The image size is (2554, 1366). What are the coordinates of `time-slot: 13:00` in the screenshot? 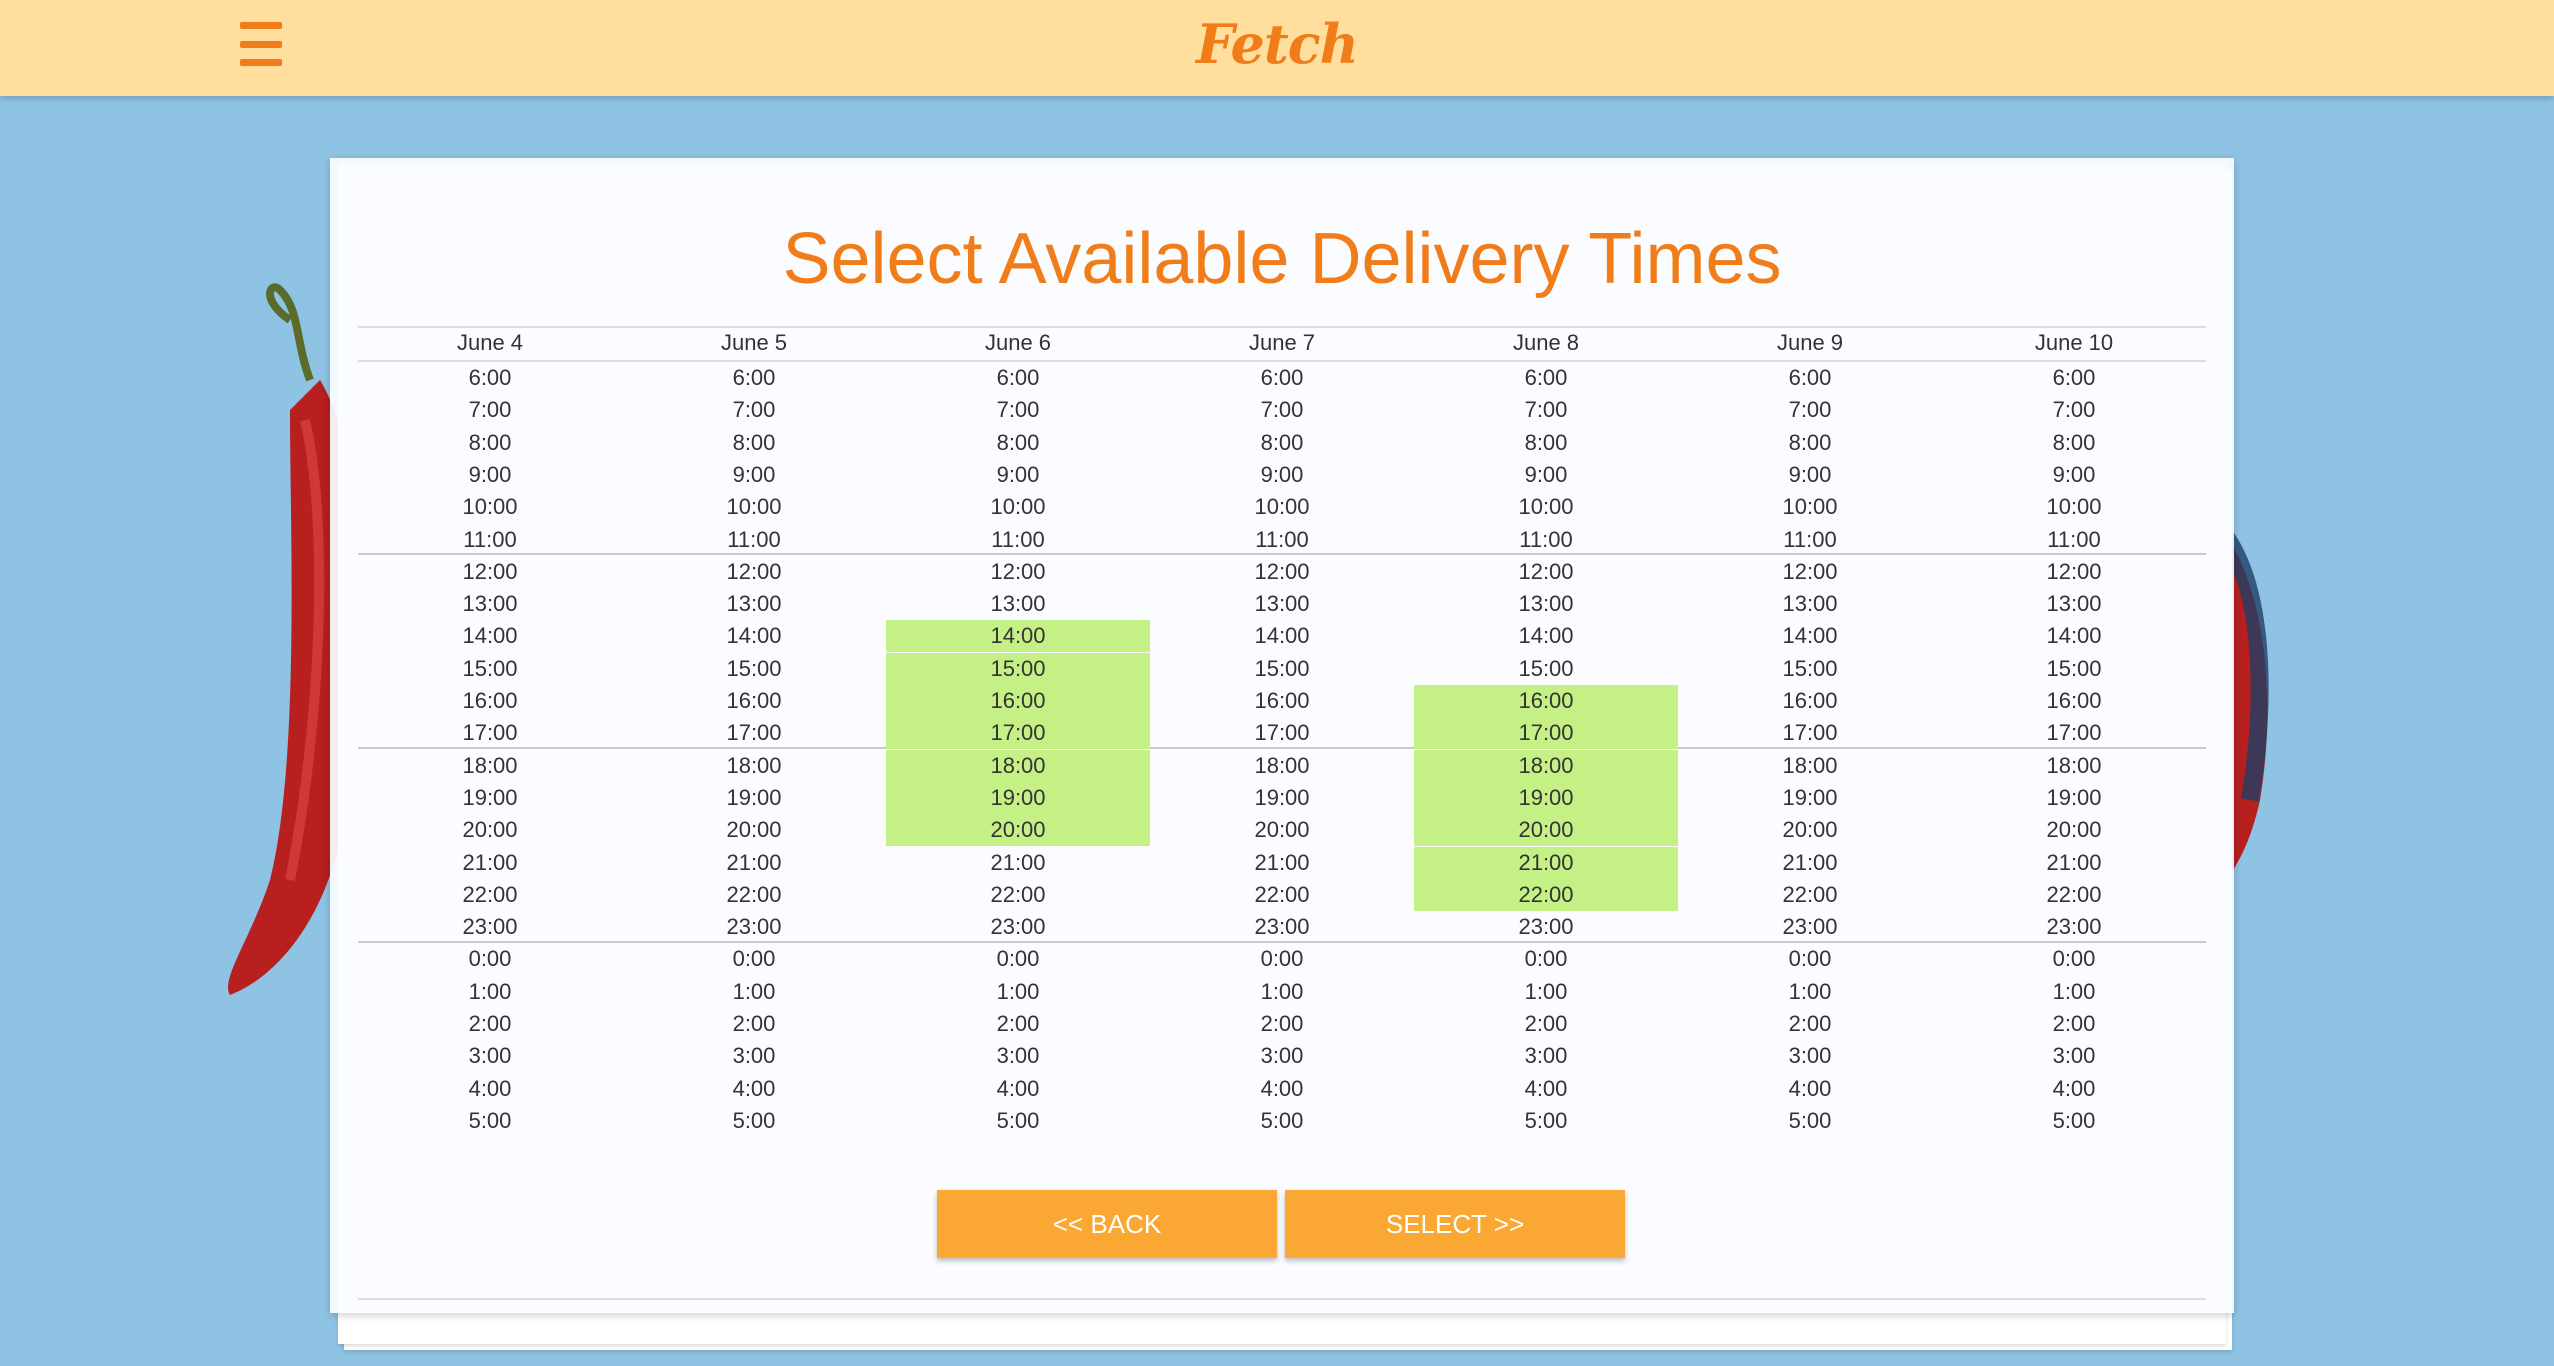 It's located at (1018, 604).